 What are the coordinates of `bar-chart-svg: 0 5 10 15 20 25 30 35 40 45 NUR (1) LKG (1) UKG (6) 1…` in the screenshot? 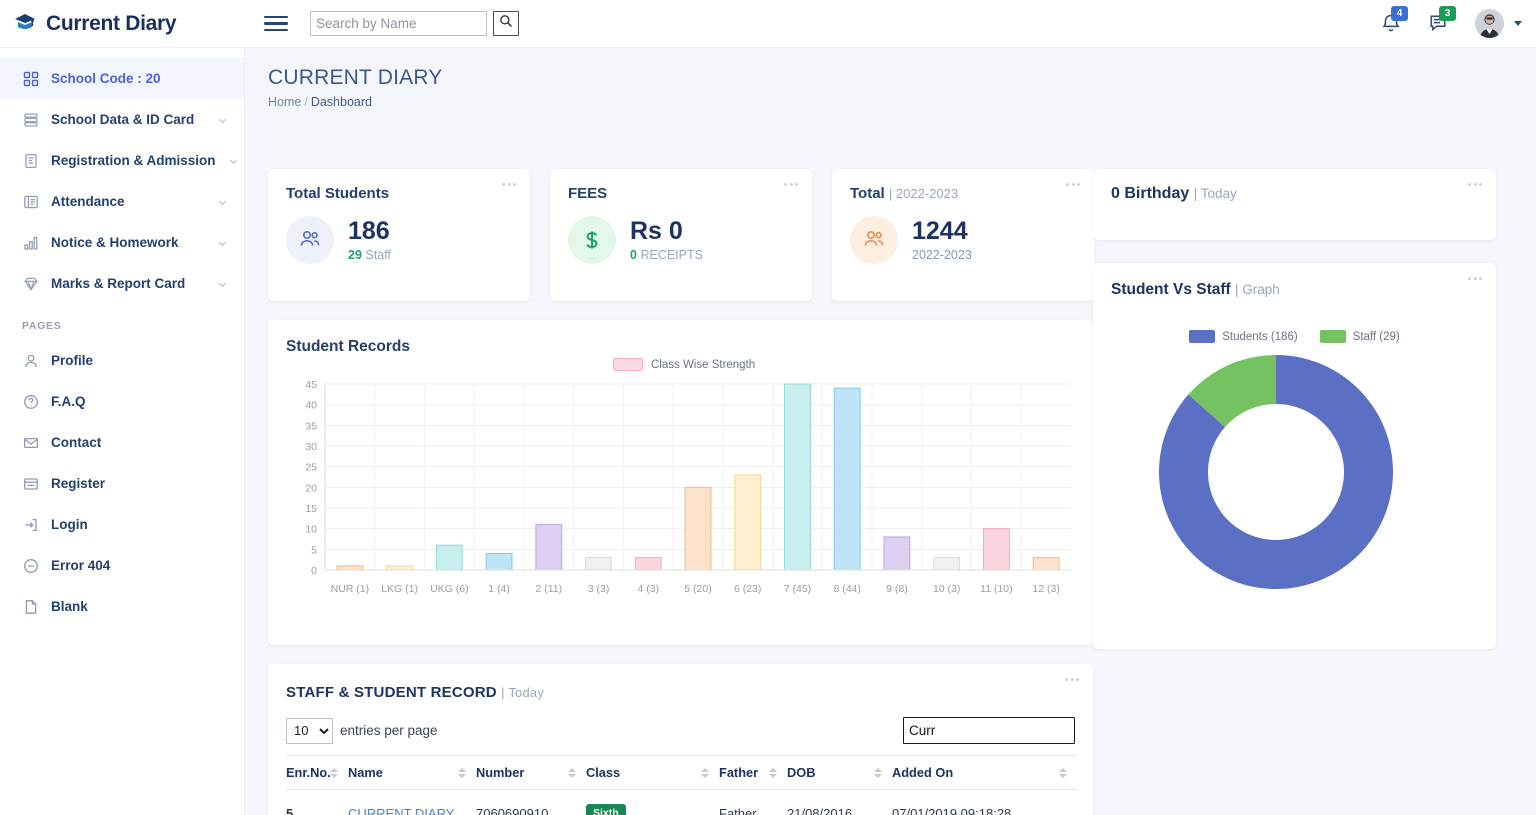 It's located at (688, 487).